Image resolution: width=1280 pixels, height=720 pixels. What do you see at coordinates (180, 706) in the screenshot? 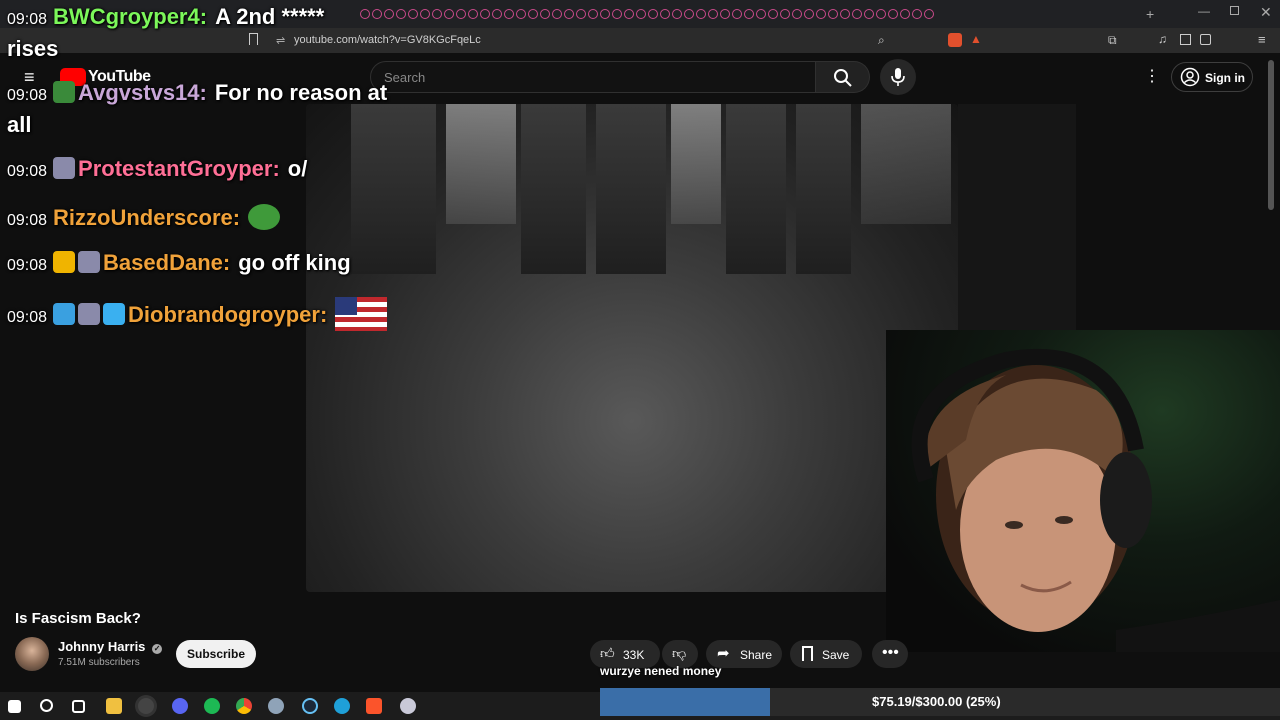
I see `discord-icon` at bounding box center [180, 706].